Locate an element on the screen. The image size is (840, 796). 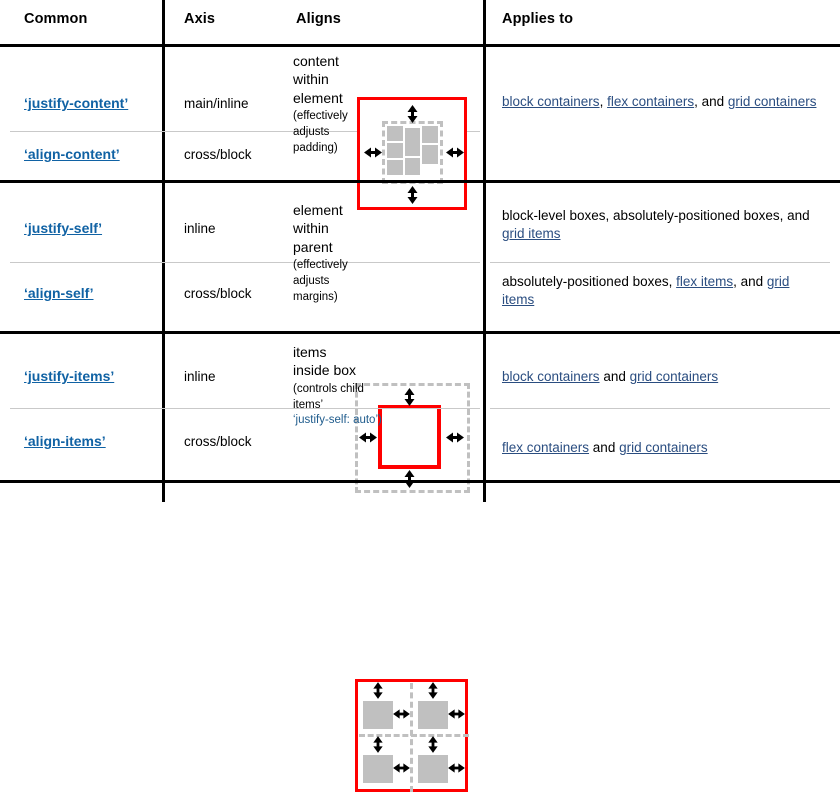
link-flex-items: flex items is located at coordinates (704, 281).